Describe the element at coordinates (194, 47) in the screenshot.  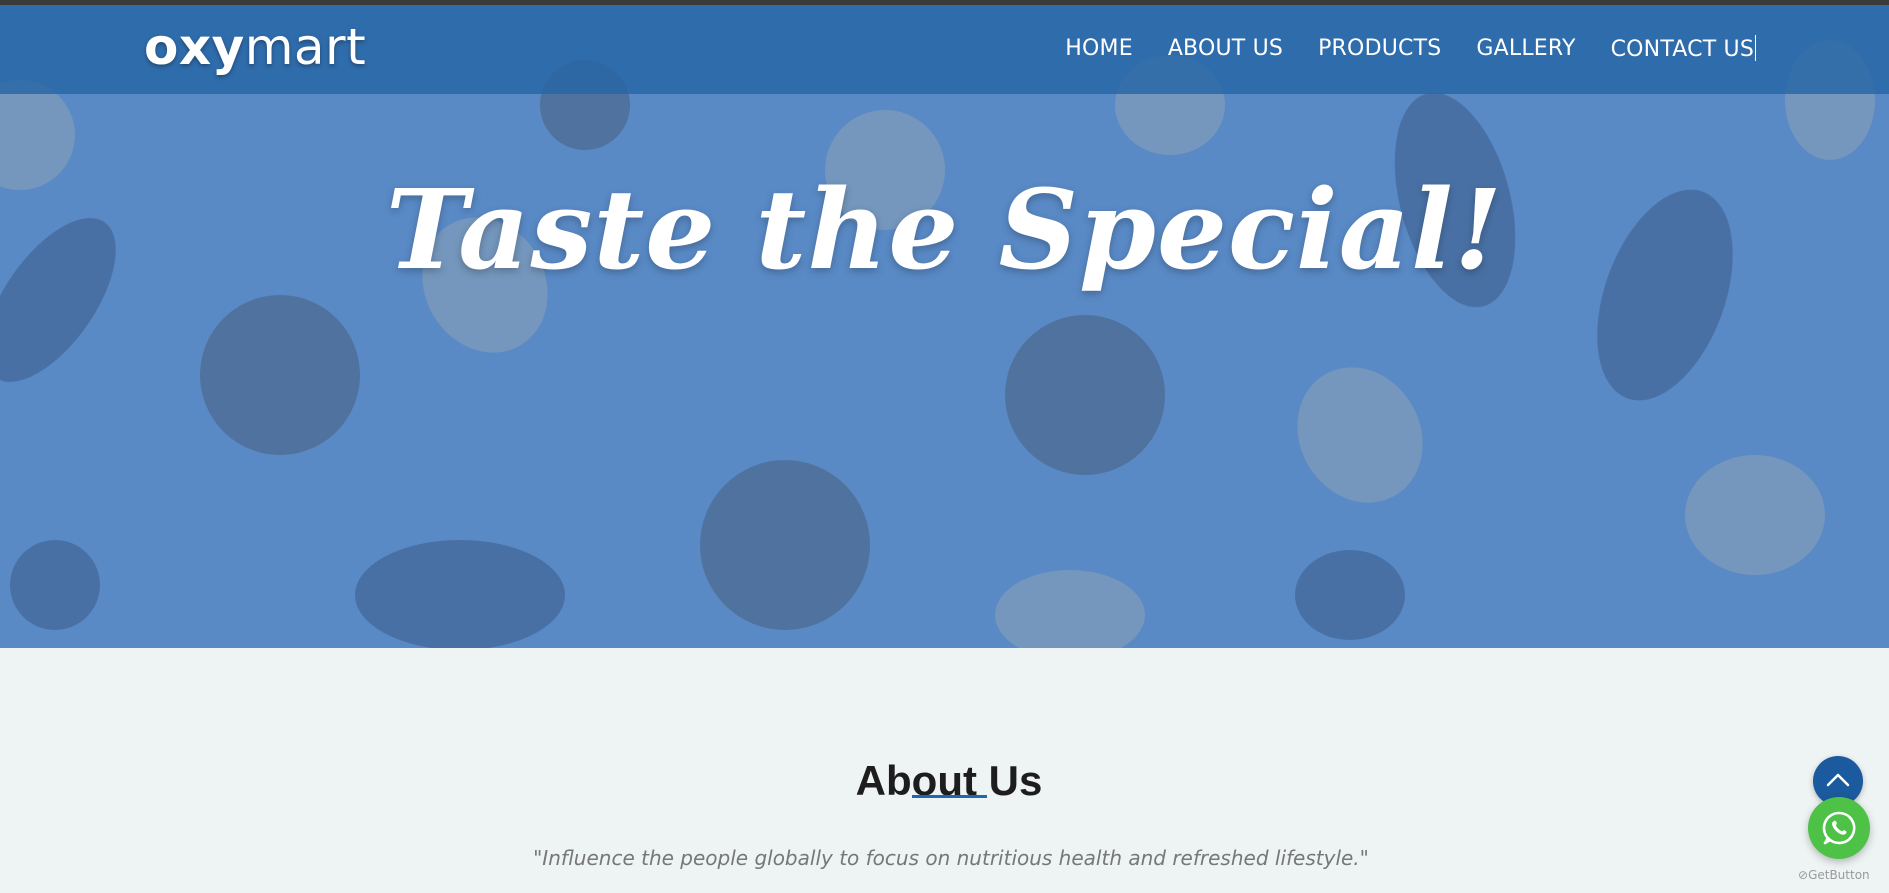
I see `logo-bold-part: oxy` at that location.